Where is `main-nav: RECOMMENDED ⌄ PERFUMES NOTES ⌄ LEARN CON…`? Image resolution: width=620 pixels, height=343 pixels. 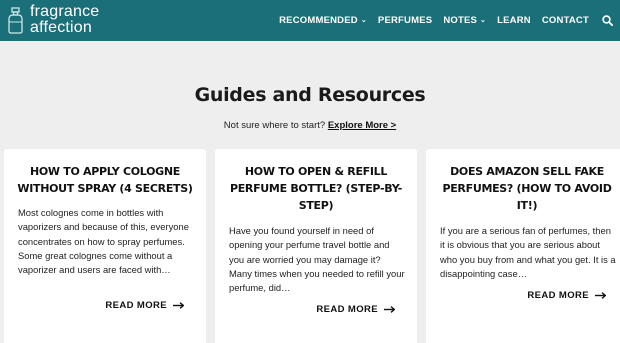
main-nav: RECOMMENDED ⌄ PERFUMES NOTES ⌄ LEARN CON… is located at coordinates (440, 20).